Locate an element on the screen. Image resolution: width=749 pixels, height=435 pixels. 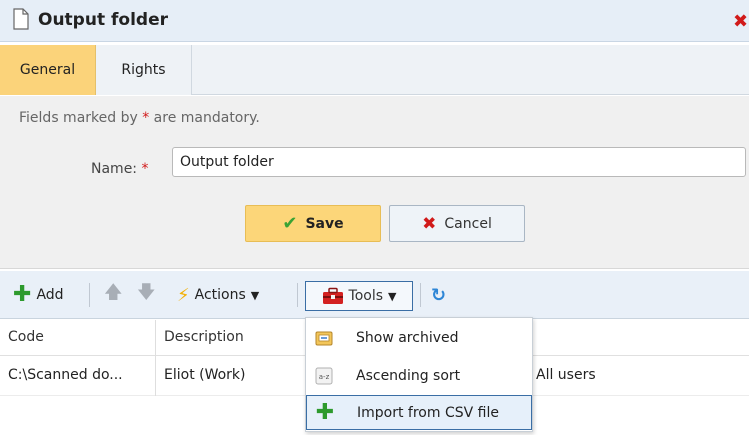
checkmark-icon: ✔ is located at coordinates (290, 223).